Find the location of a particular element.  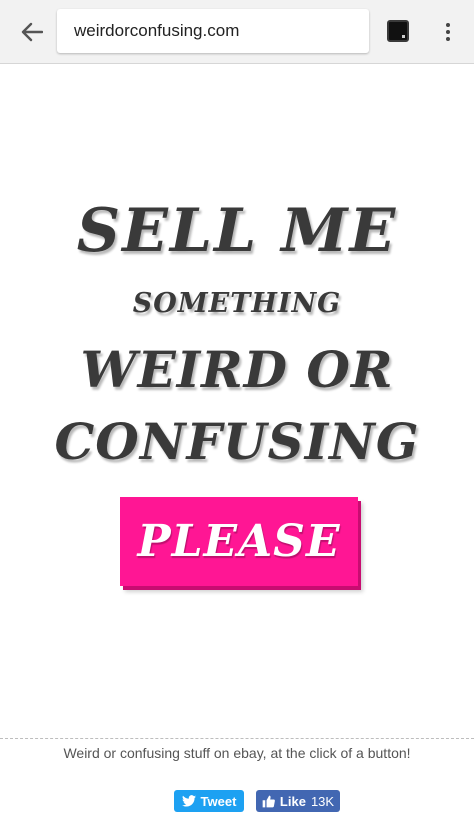

url-text: weirdorconfusing.com is located at coordinates (157, 30).